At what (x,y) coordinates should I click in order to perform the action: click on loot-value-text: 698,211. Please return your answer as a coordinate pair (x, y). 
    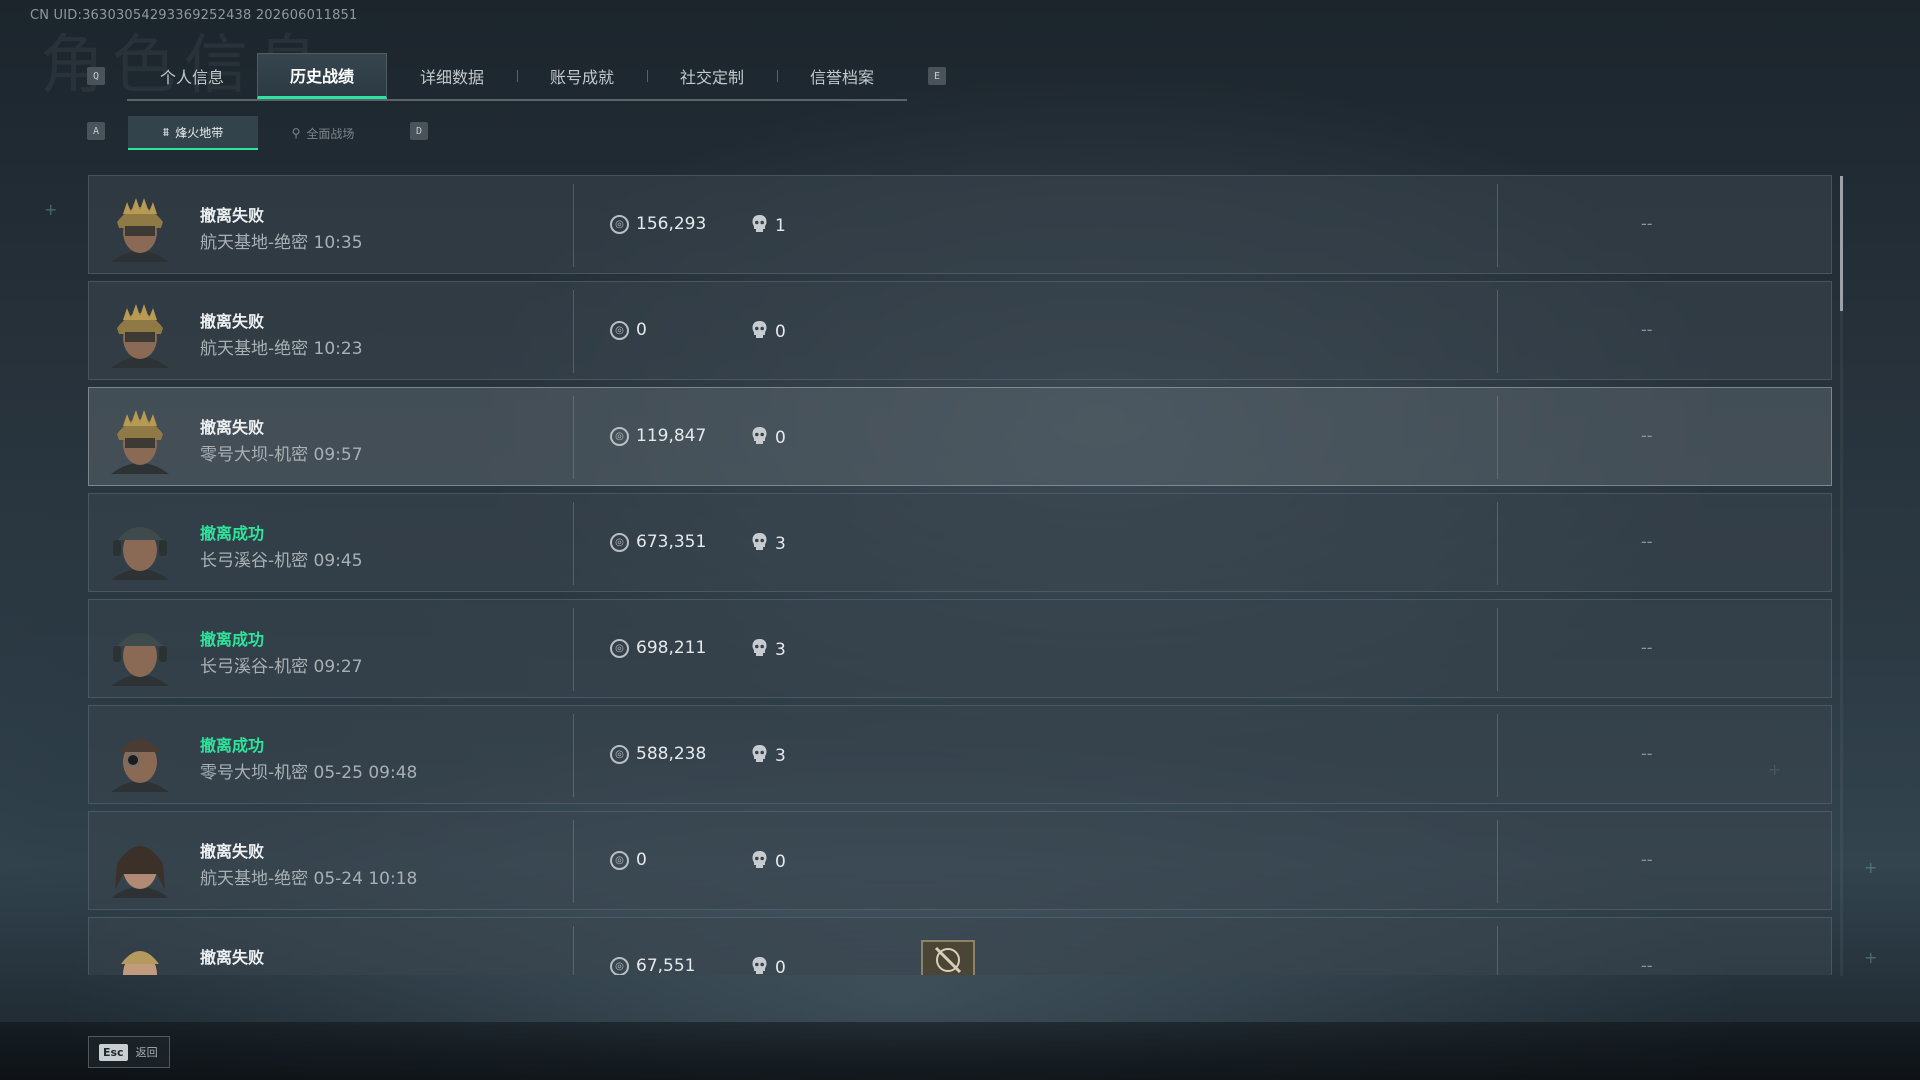
    Looking at the image, I should click on (671, 648).